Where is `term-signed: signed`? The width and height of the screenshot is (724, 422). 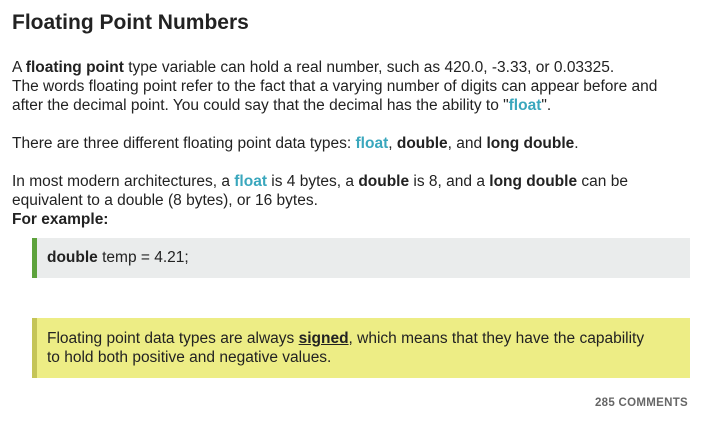
term-signed: signed is located at coordinates (323, 338).